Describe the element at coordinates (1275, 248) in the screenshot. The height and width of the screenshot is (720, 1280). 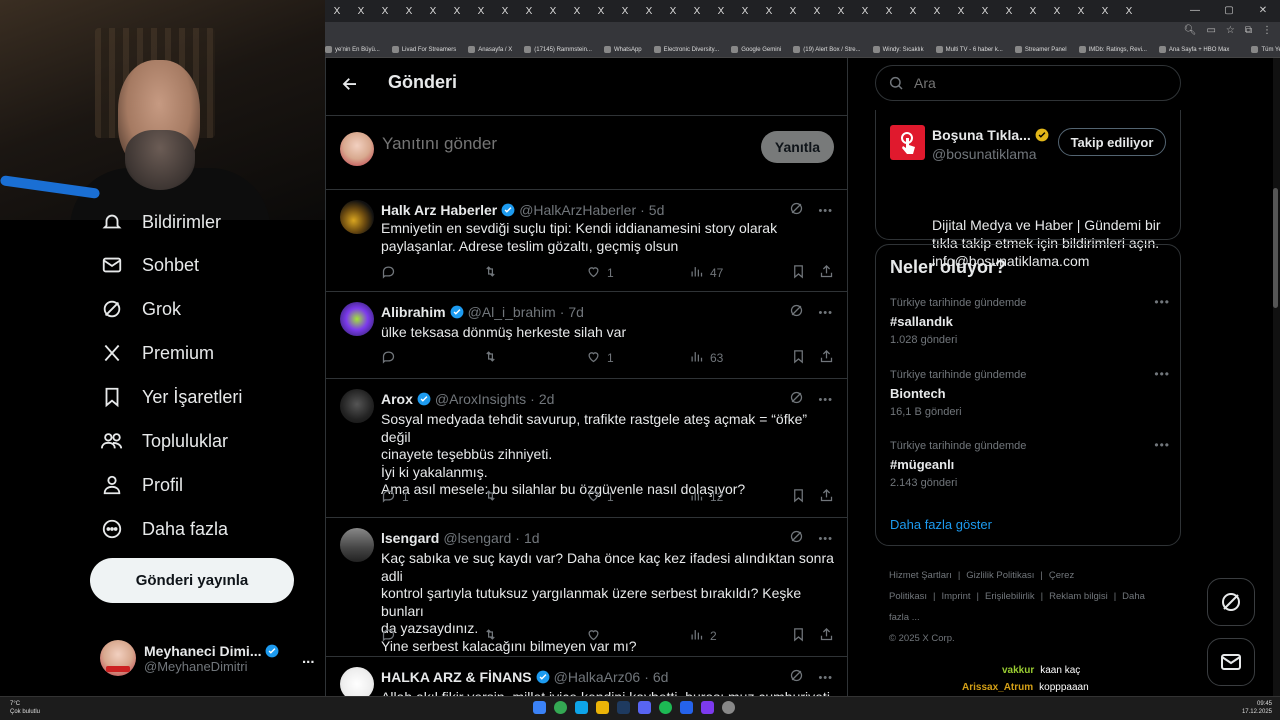
I see `scrollbar-thumb` at that location.